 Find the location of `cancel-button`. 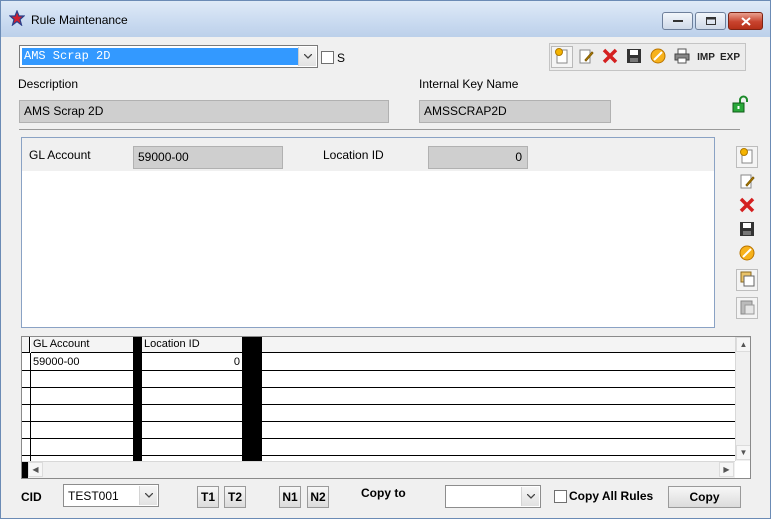

cancel-button is located at coordinates (658, 57).